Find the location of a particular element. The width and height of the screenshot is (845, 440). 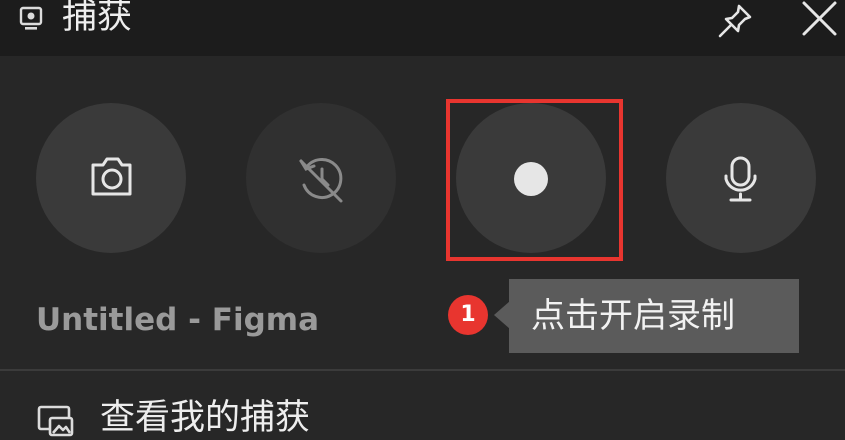

record-last-30s-icon is located at coordinates (321, 180).